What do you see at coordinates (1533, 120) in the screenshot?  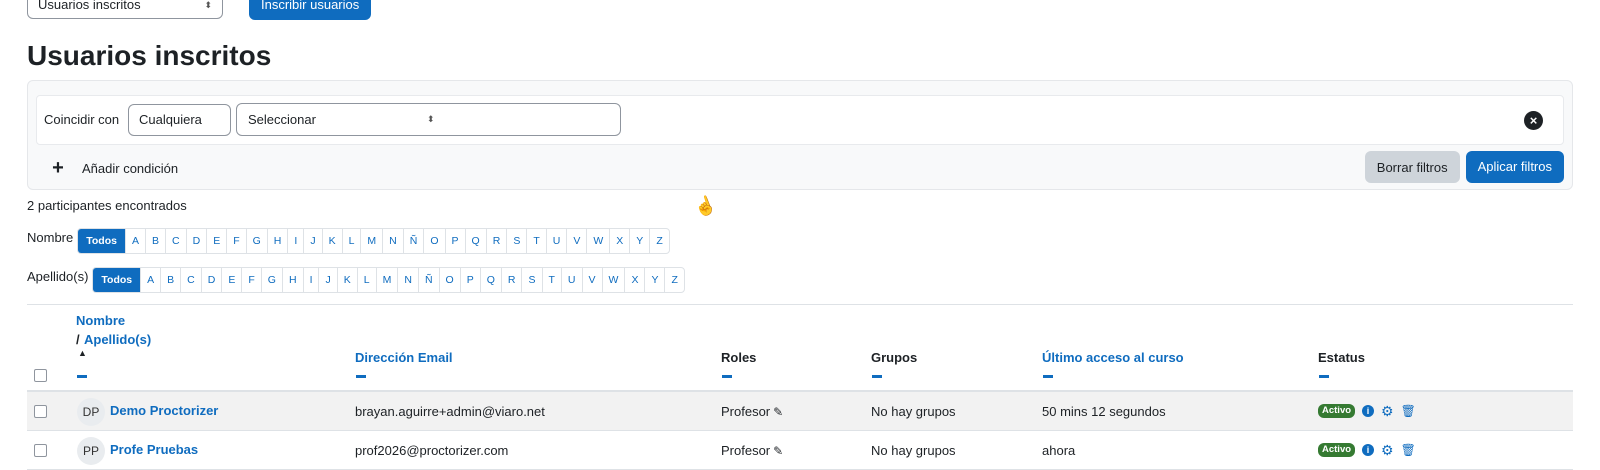 I see `close-circle-icon: ×` at bounding box center [1533, 120].